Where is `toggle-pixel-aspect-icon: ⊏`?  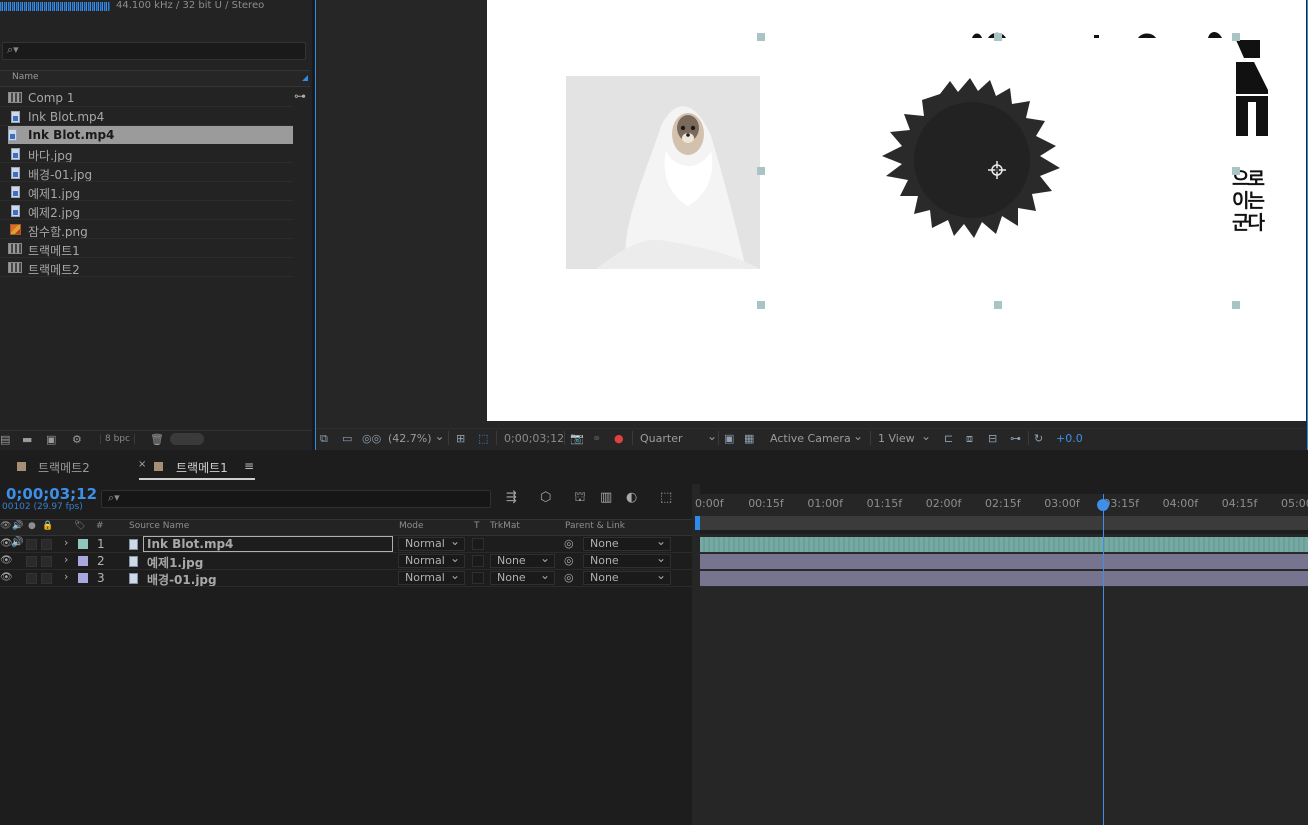 toggle-pixel-aspect-icon: ⊏ is located at coordinates (948, 438).